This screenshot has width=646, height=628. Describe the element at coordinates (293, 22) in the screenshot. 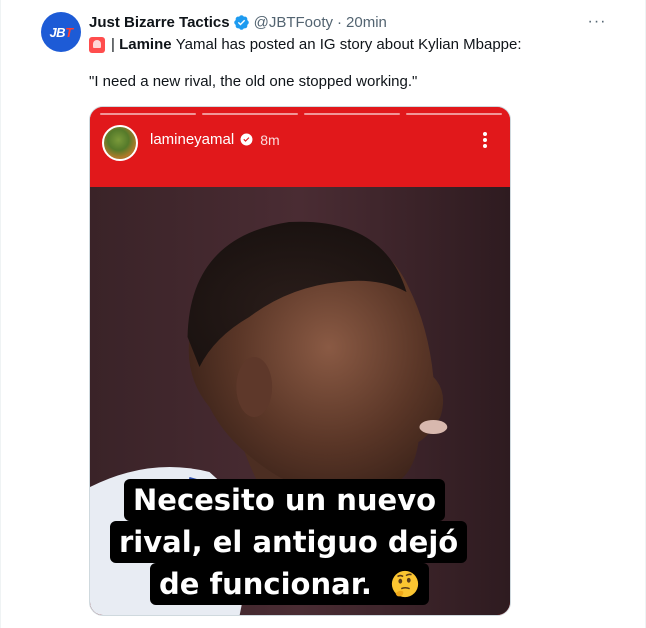

I see `author-handle: @JBTFooty` at that location.